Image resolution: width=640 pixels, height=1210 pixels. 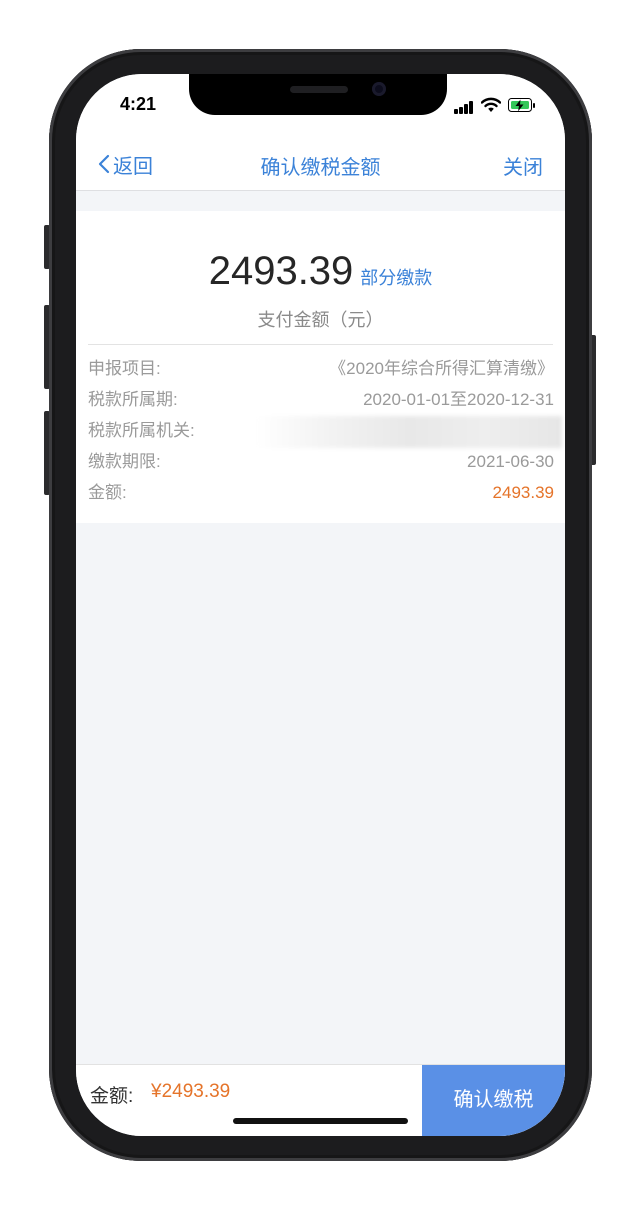 I want to click on detail-value: 2021-06-30, so click(x=510, y=461).